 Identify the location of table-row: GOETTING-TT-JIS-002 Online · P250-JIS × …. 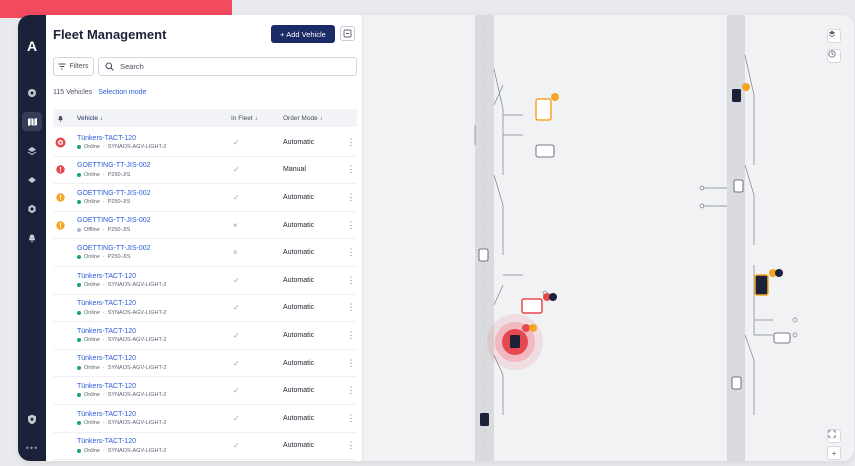
(205, 253).